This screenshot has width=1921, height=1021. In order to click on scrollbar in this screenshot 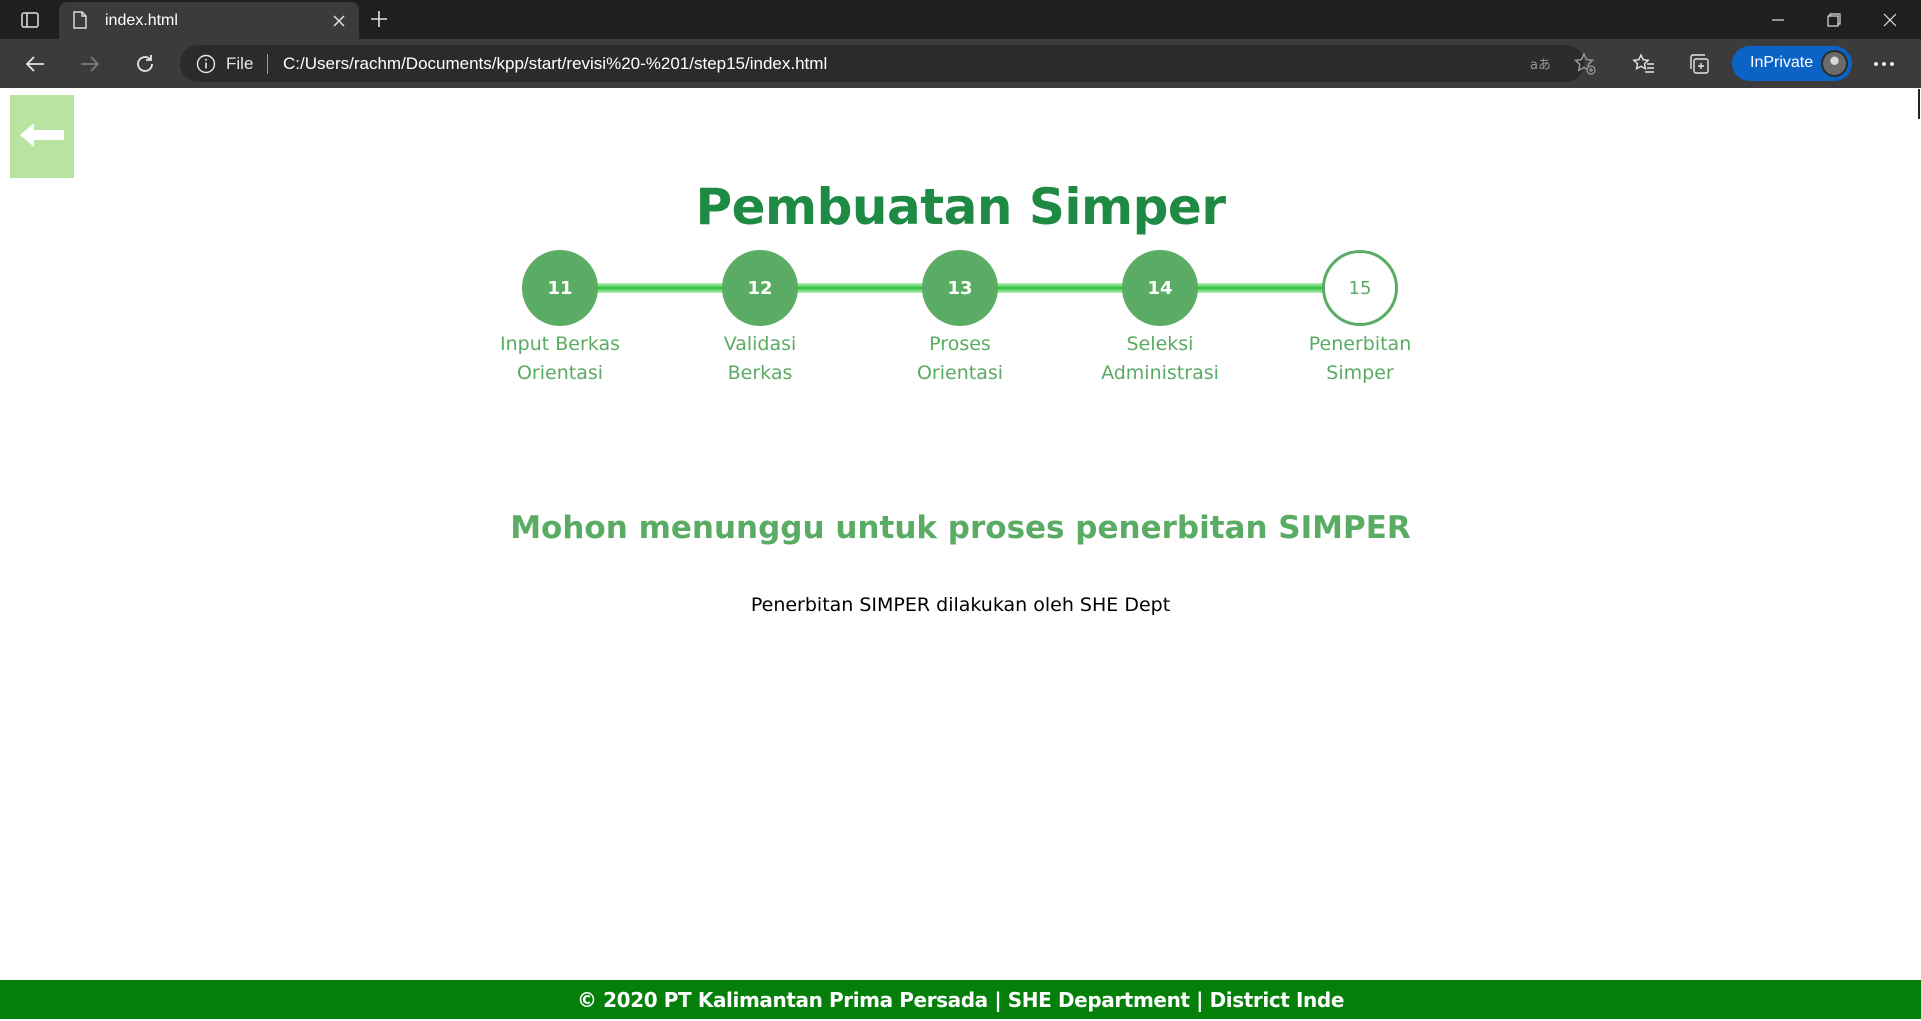, I will do `click(1919, 104)`.